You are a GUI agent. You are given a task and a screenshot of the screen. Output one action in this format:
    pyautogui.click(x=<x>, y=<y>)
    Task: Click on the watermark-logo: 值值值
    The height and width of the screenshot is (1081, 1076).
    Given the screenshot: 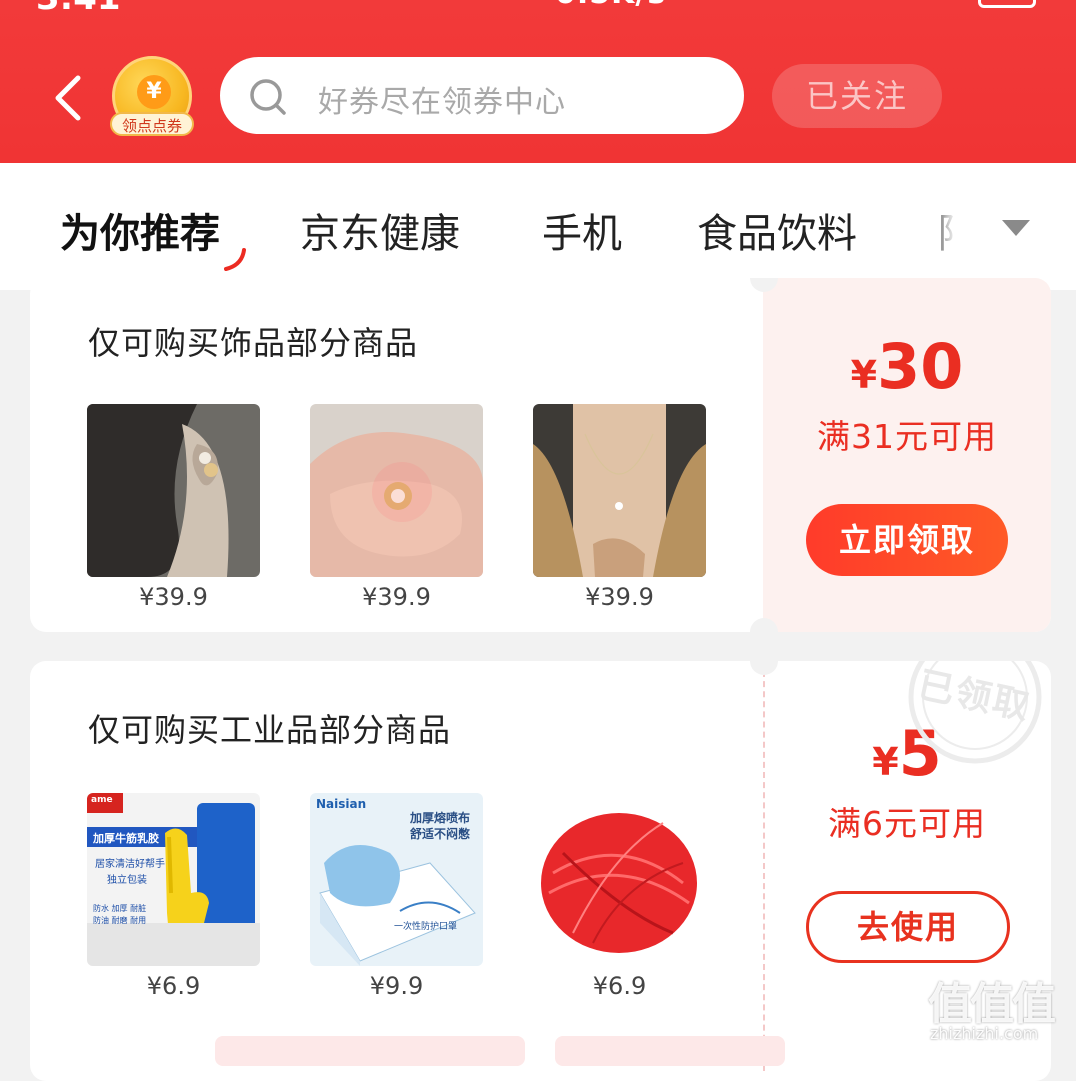 What is the action you would take?
    pyautogui.click(x=992, y=1004)
    